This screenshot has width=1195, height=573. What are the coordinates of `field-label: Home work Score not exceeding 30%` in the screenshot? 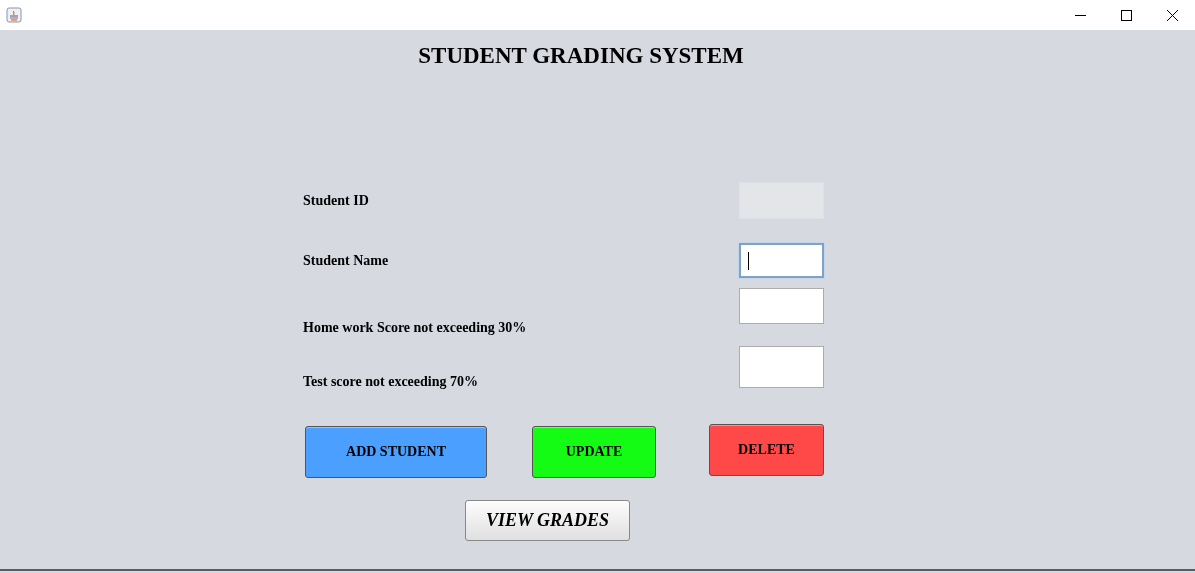 It's located at (415, 328).